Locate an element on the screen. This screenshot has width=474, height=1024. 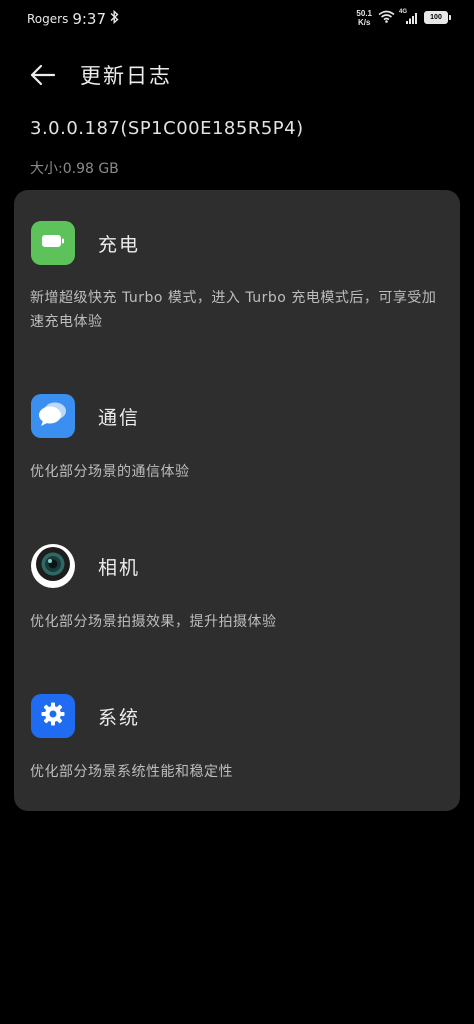
cellular-signal-icon: 4G is located at coordinates (409, 17).